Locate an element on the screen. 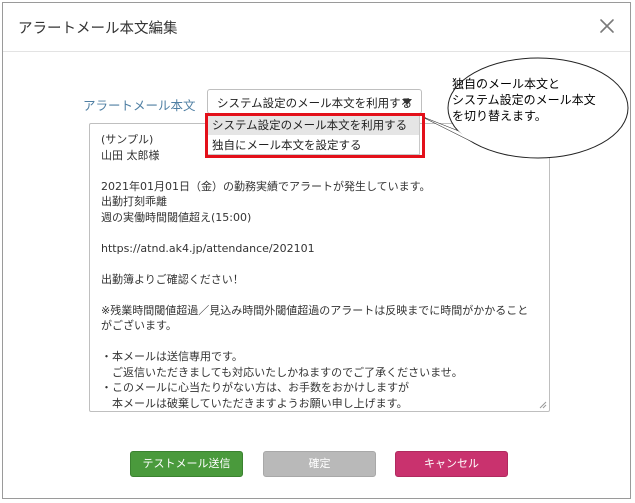  callout-text: 独自のメール本文と システム設定のメール本文 を切り替えます。 is located at coordinates (539, 100).